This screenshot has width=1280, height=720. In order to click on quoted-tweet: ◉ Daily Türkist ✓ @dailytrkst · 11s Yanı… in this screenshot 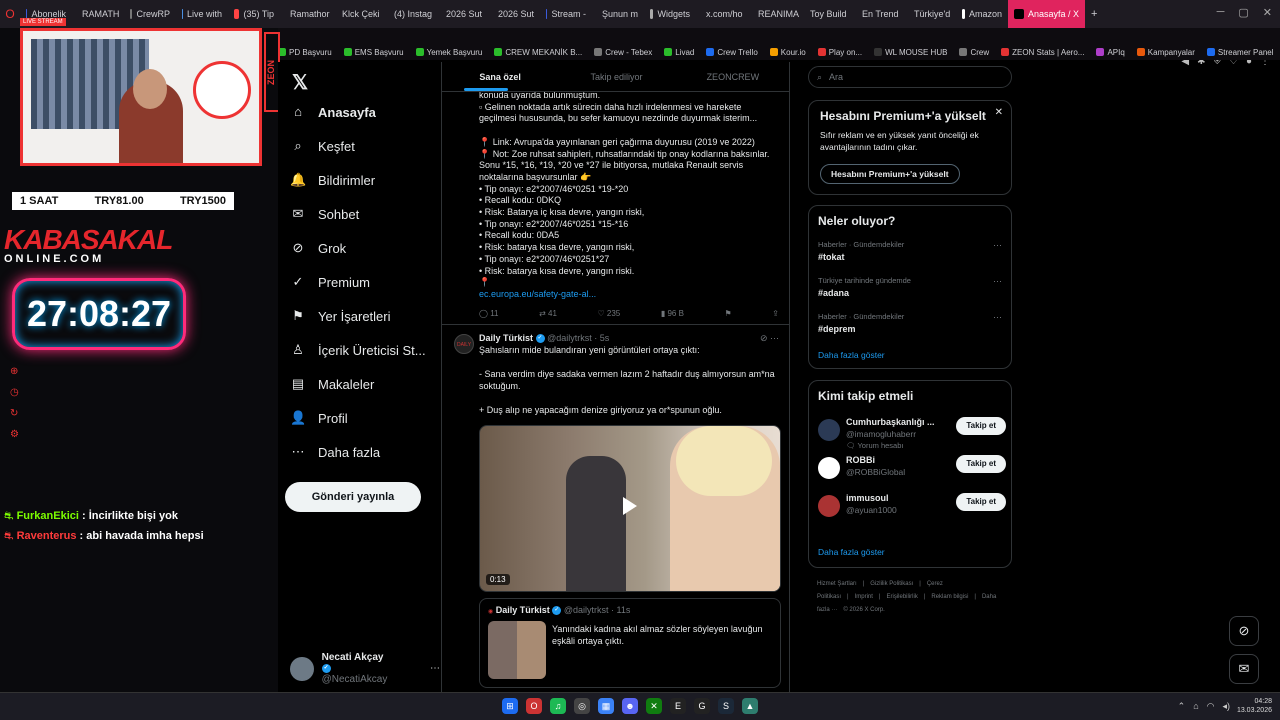, I will do `click(630, 643)`.